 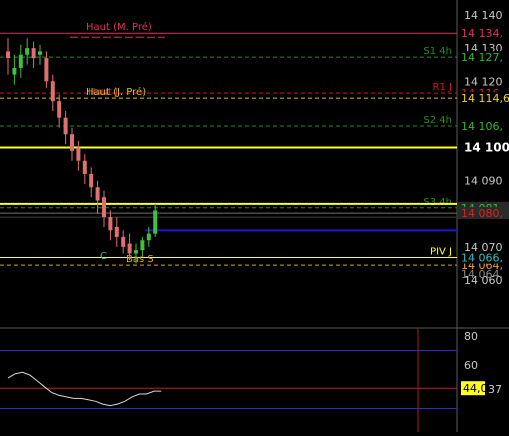 I want to click on price-tag-s1-4h: 14 127,, so click(x=482, y=57).